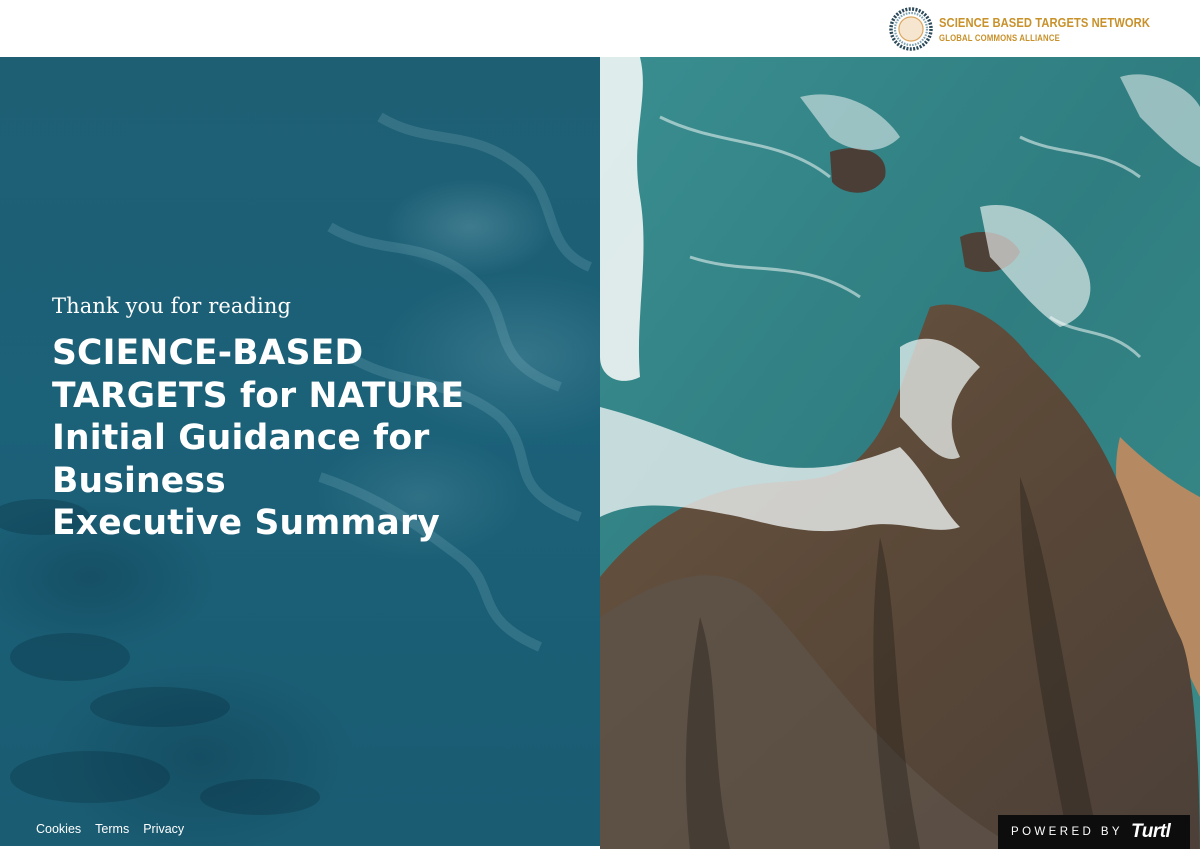  What do you see at coordinates (172, 306) in the screenshot?
I see `hero-pretitle: Thank you for reading` at bounding box center [172, 306].